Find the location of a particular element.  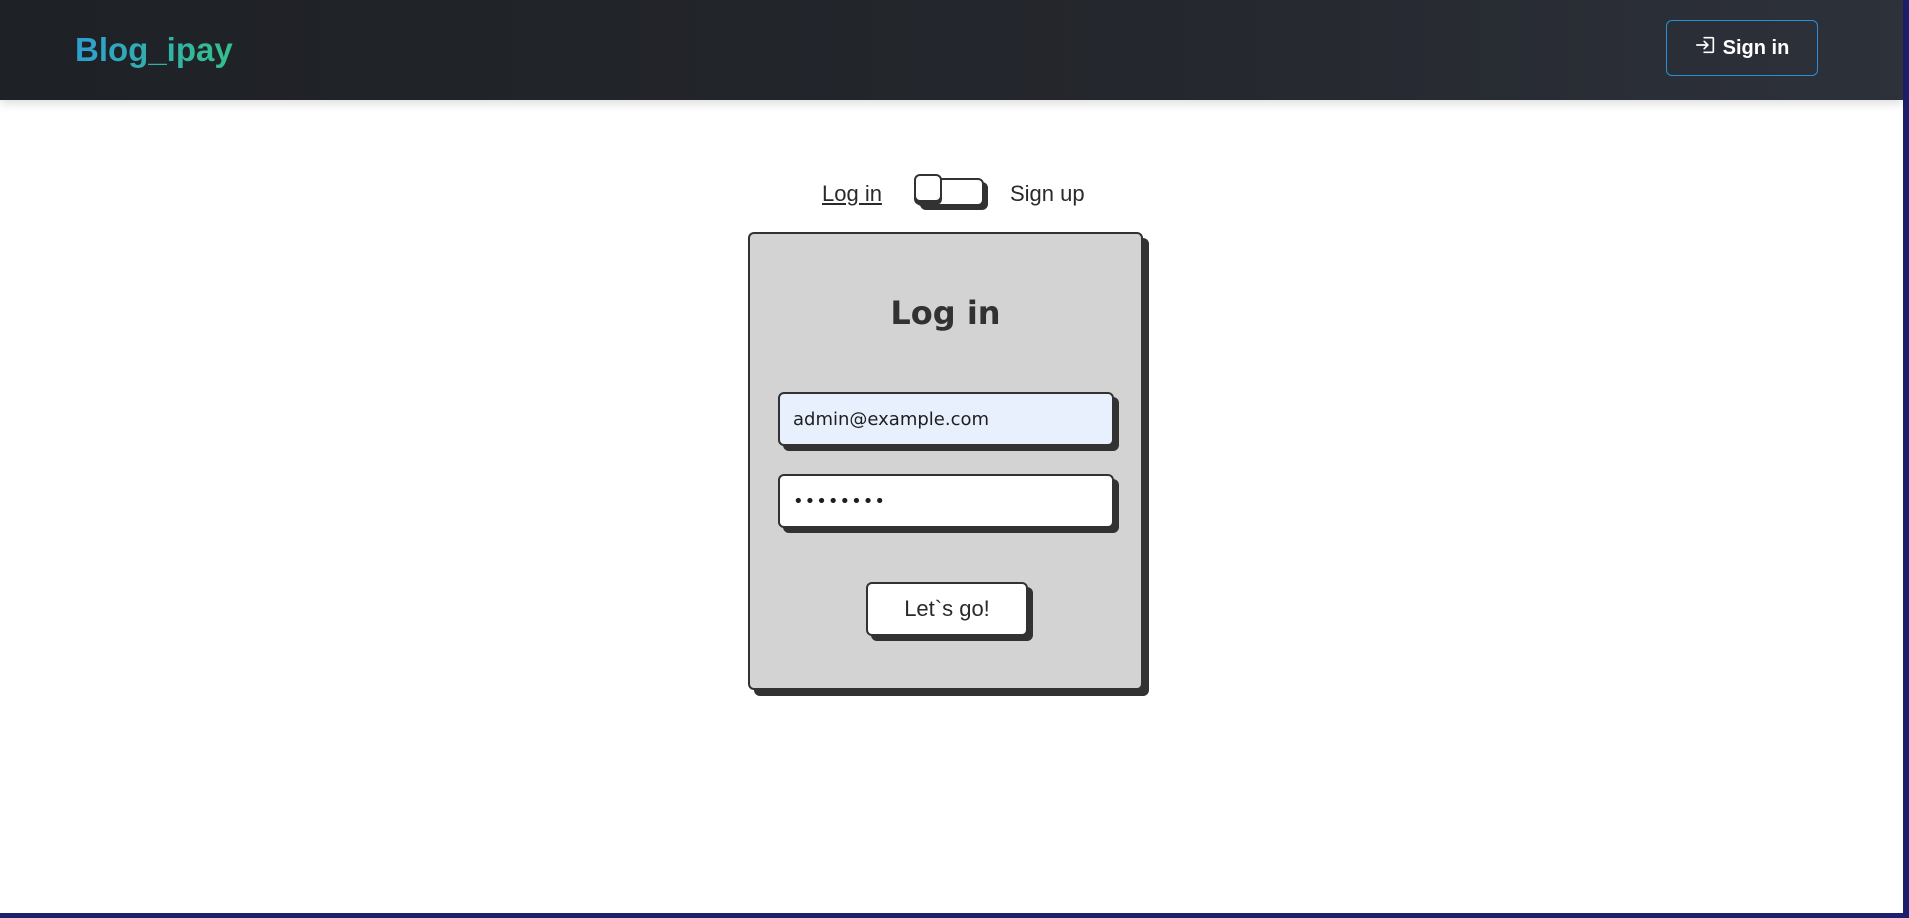

login-mode-label: Log in is located at coordinates (852, 194).